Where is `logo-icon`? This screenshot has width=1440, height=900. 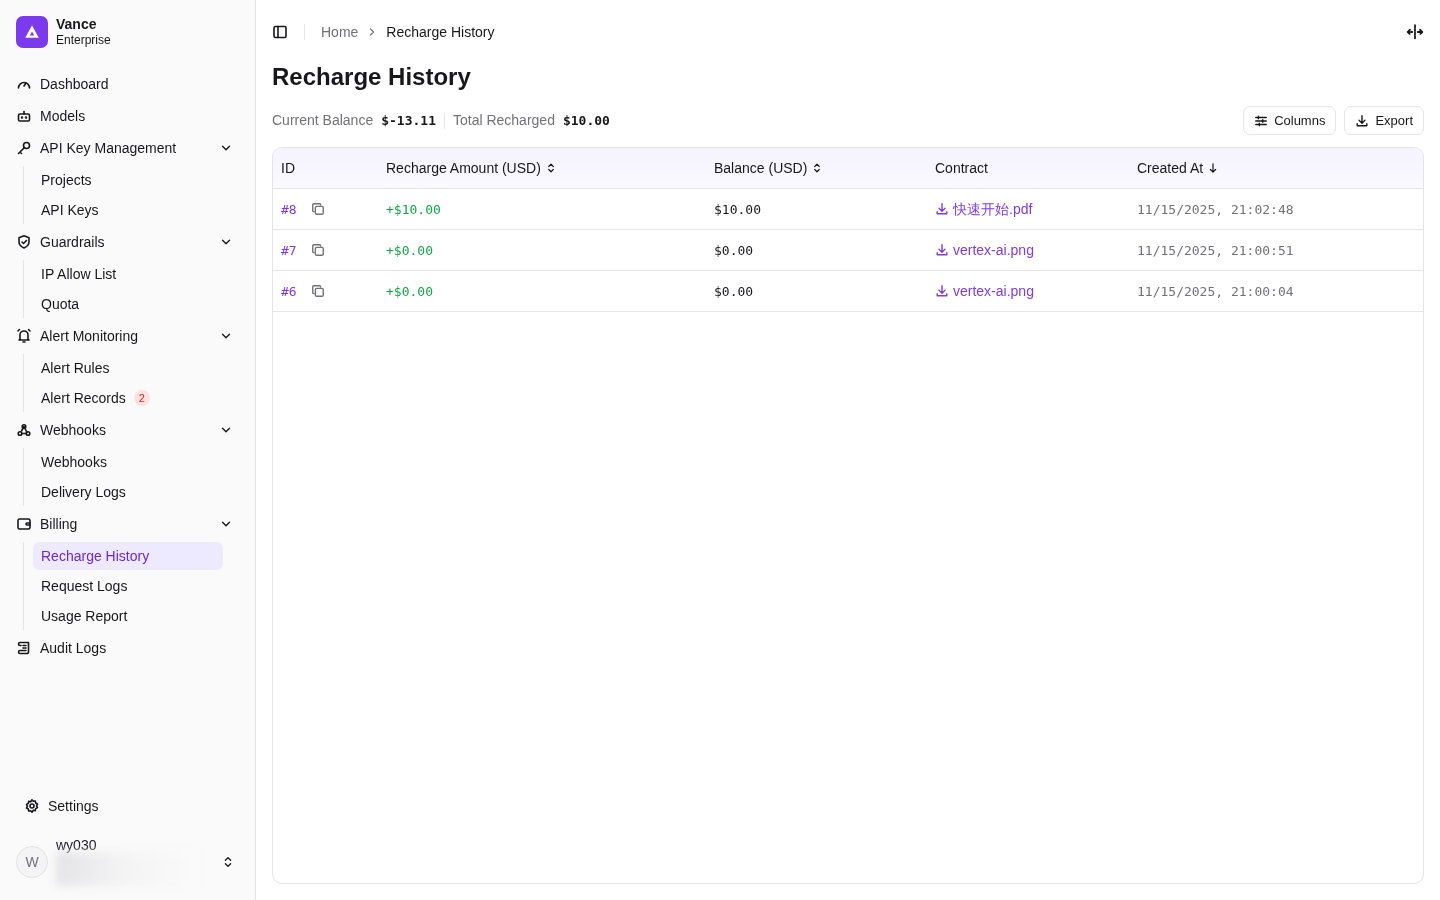
logo-icon is located at coordinates (32, 32).